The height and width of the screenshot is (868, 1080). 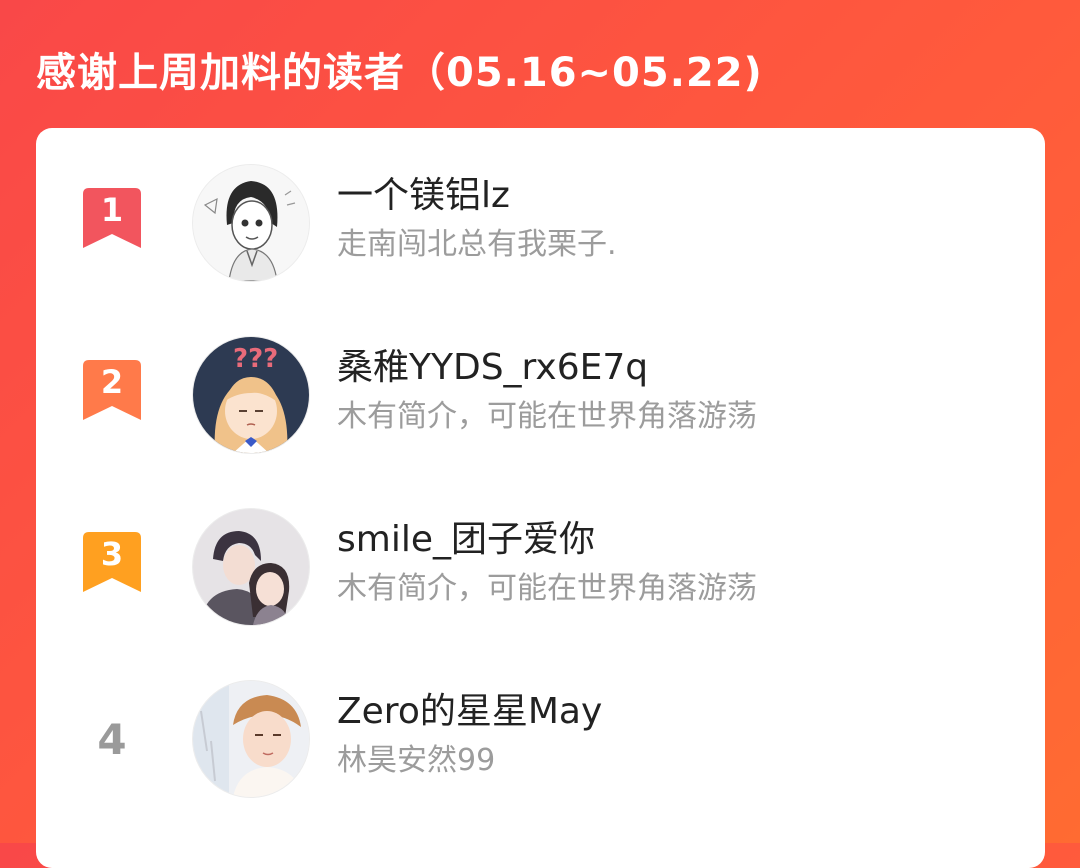 I want to click on rank-number: 2, so click(x=112, y=382).